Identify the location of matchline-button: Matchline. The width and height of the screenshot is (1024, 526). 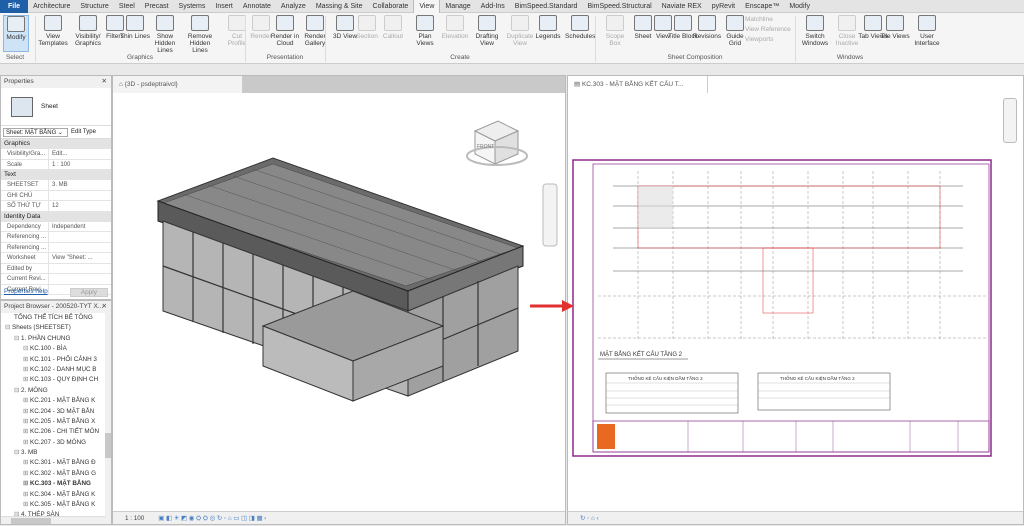
(759, 19).